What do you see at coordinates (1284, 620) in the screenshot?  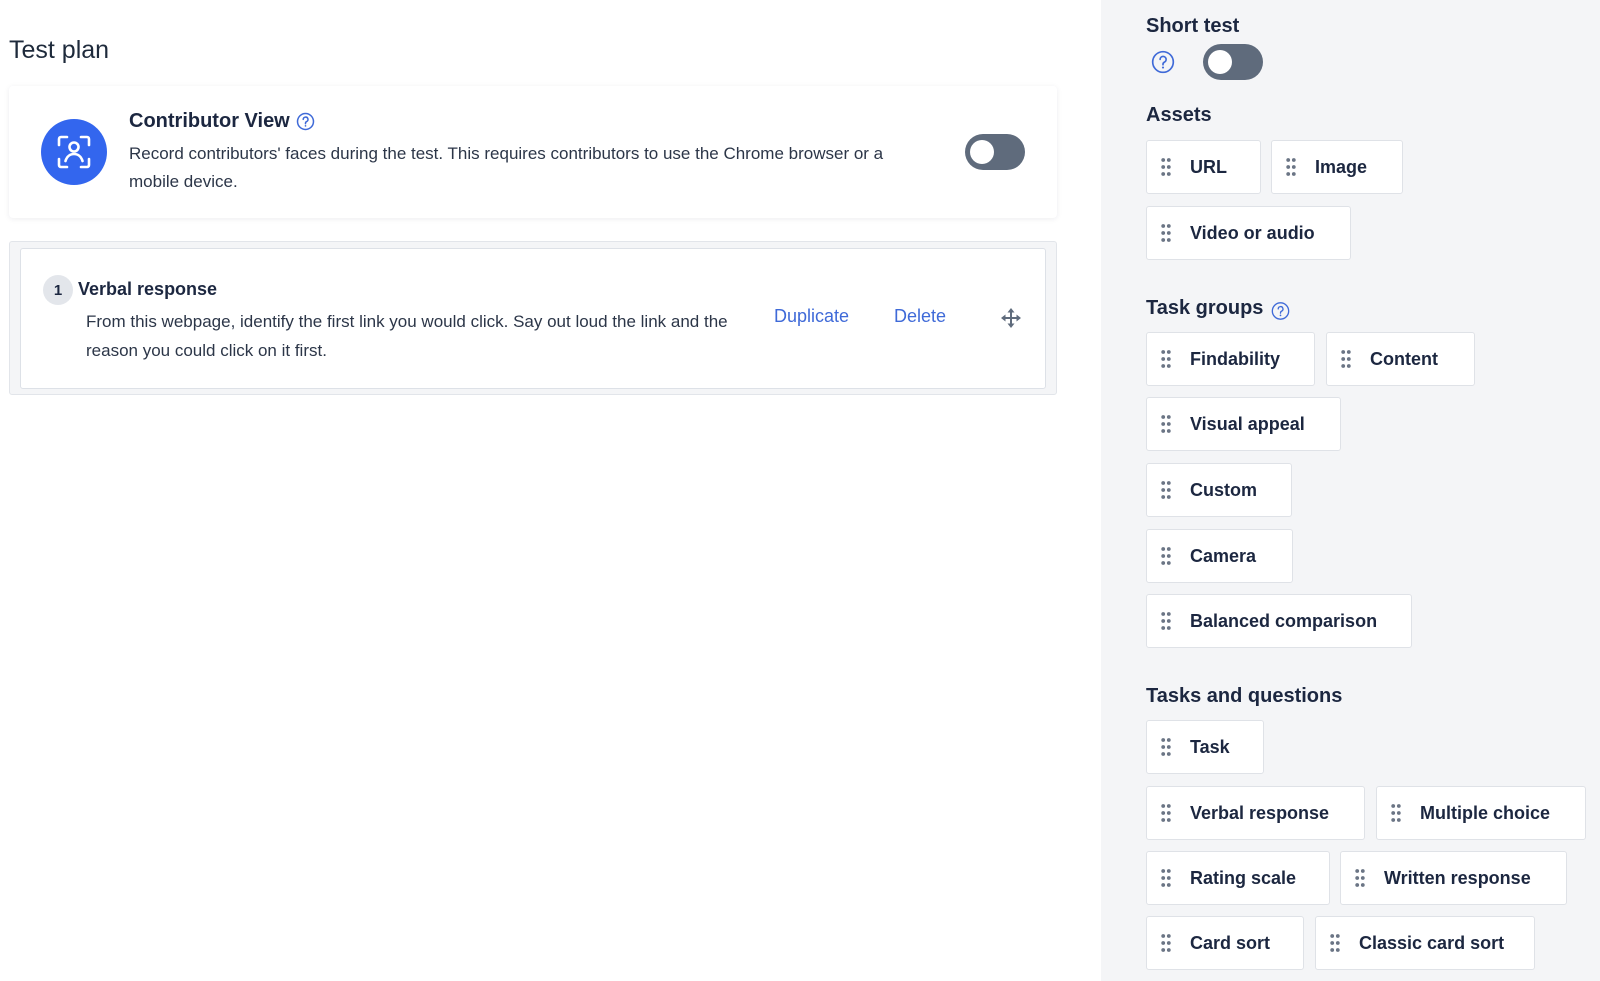 I see `chip-label: Balanced comparison` at bounding box center [1284, 620].